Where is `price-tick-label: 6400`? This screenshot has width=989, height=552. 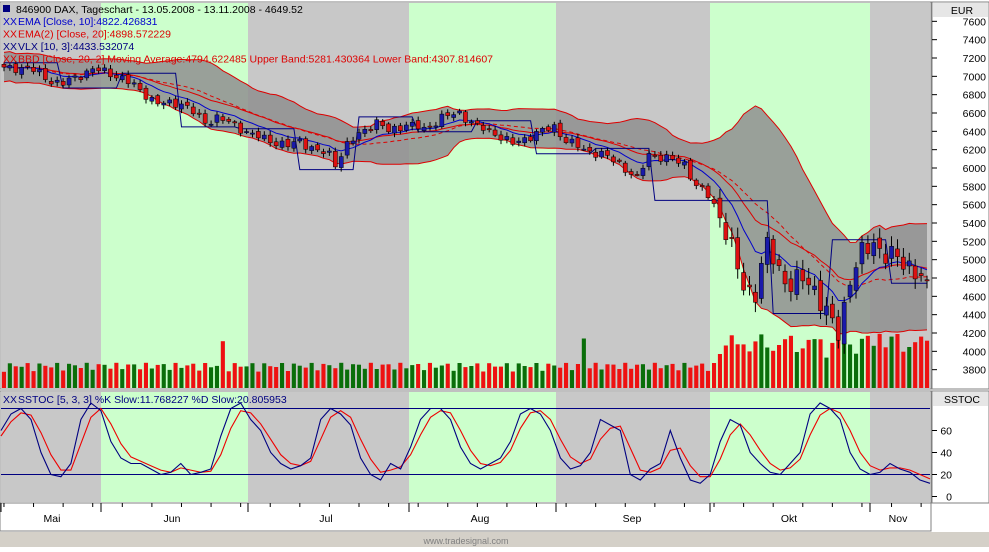
price-tick-label: 6400 is located at coordinates (975, 132).